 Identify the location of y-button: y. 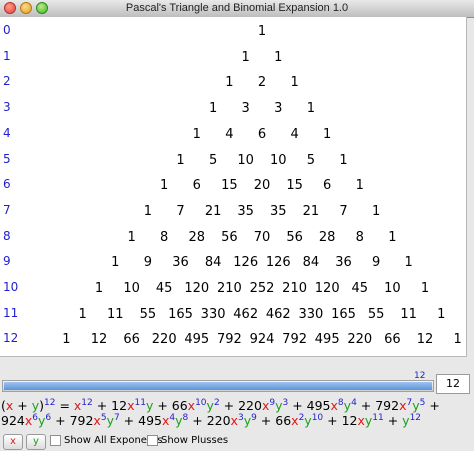
(36, 442).